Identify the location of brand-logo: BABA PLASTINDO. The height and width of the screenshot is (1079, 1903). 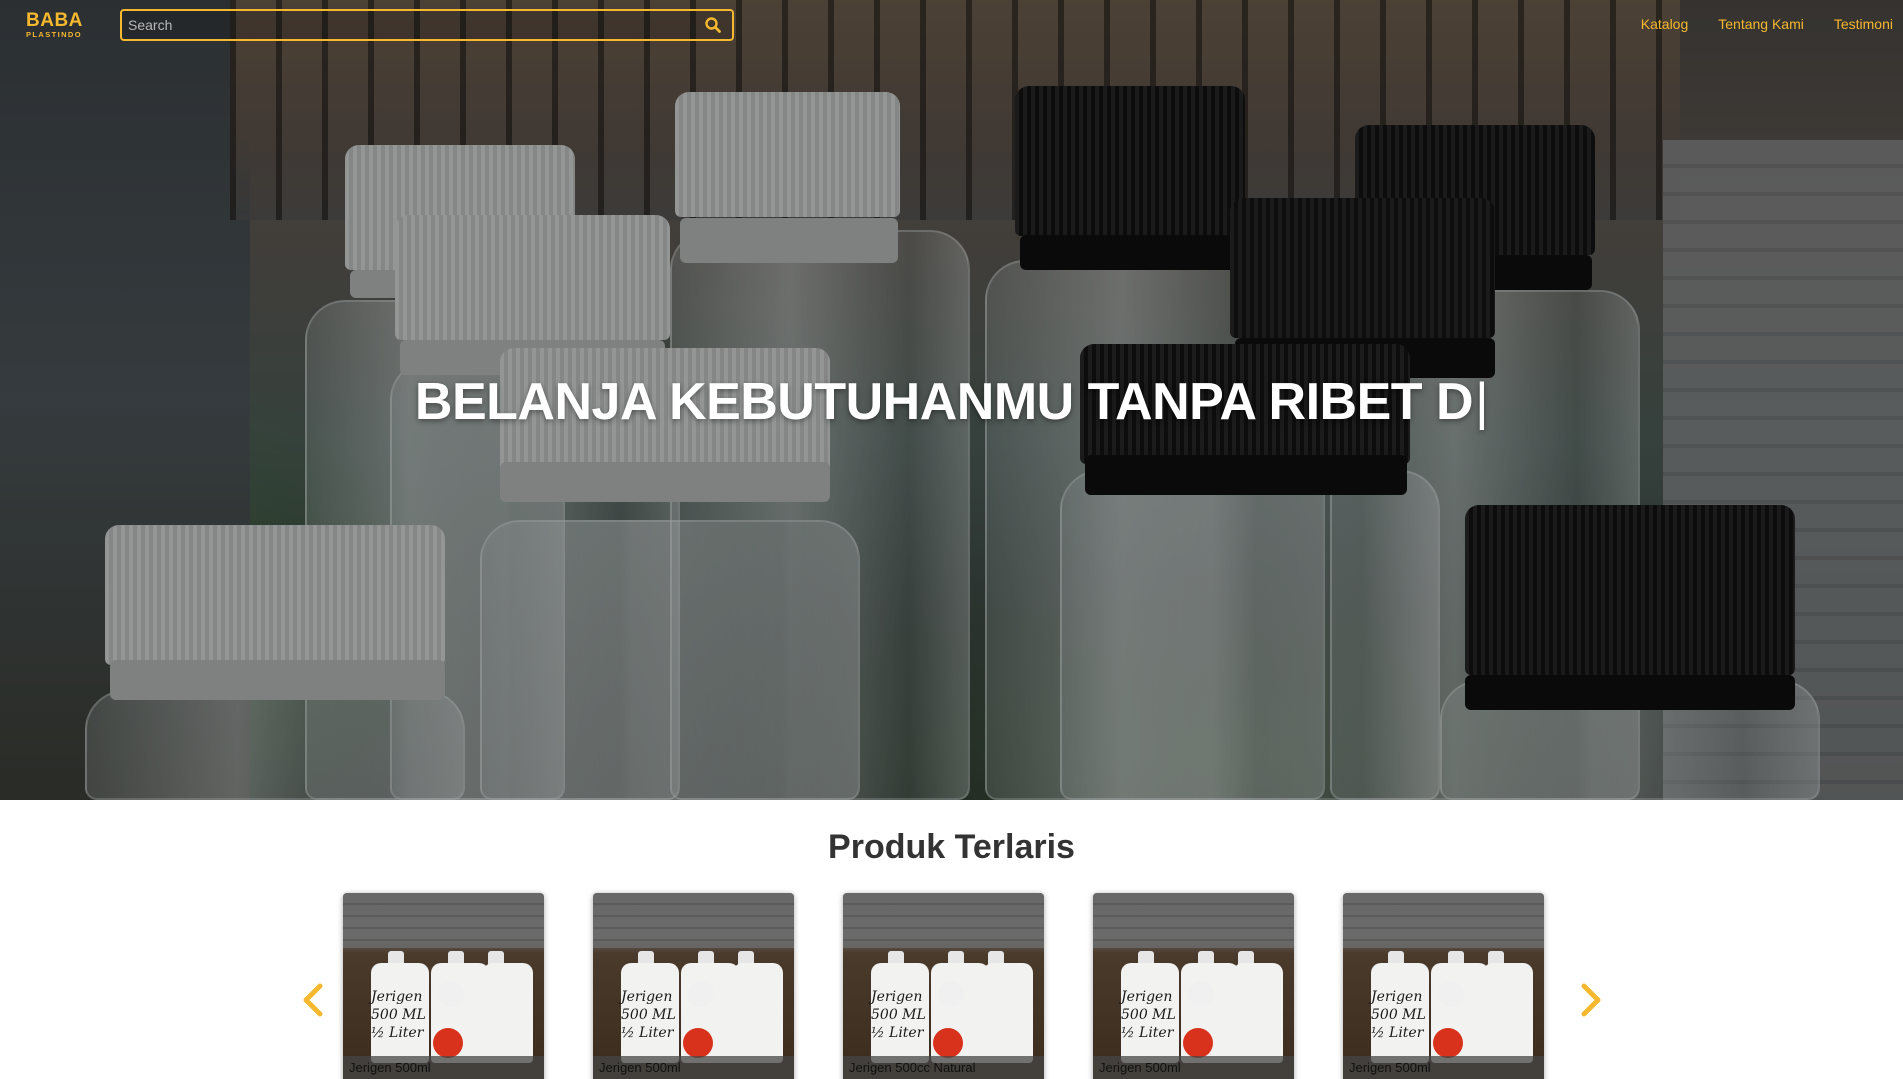
(54, 25).